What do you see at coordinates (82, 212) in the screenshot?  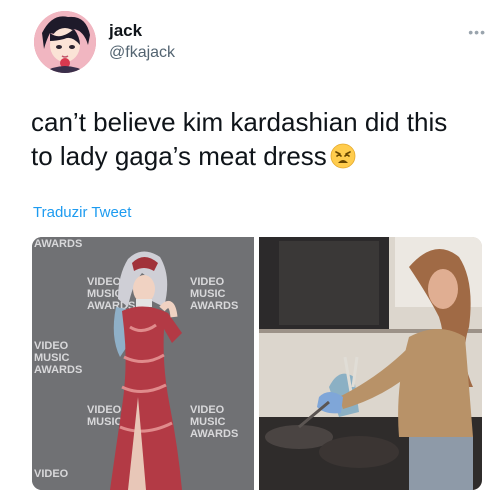 I see `translate-tweet-link: Traduzir Tweet` at bounding box center [82, 212].